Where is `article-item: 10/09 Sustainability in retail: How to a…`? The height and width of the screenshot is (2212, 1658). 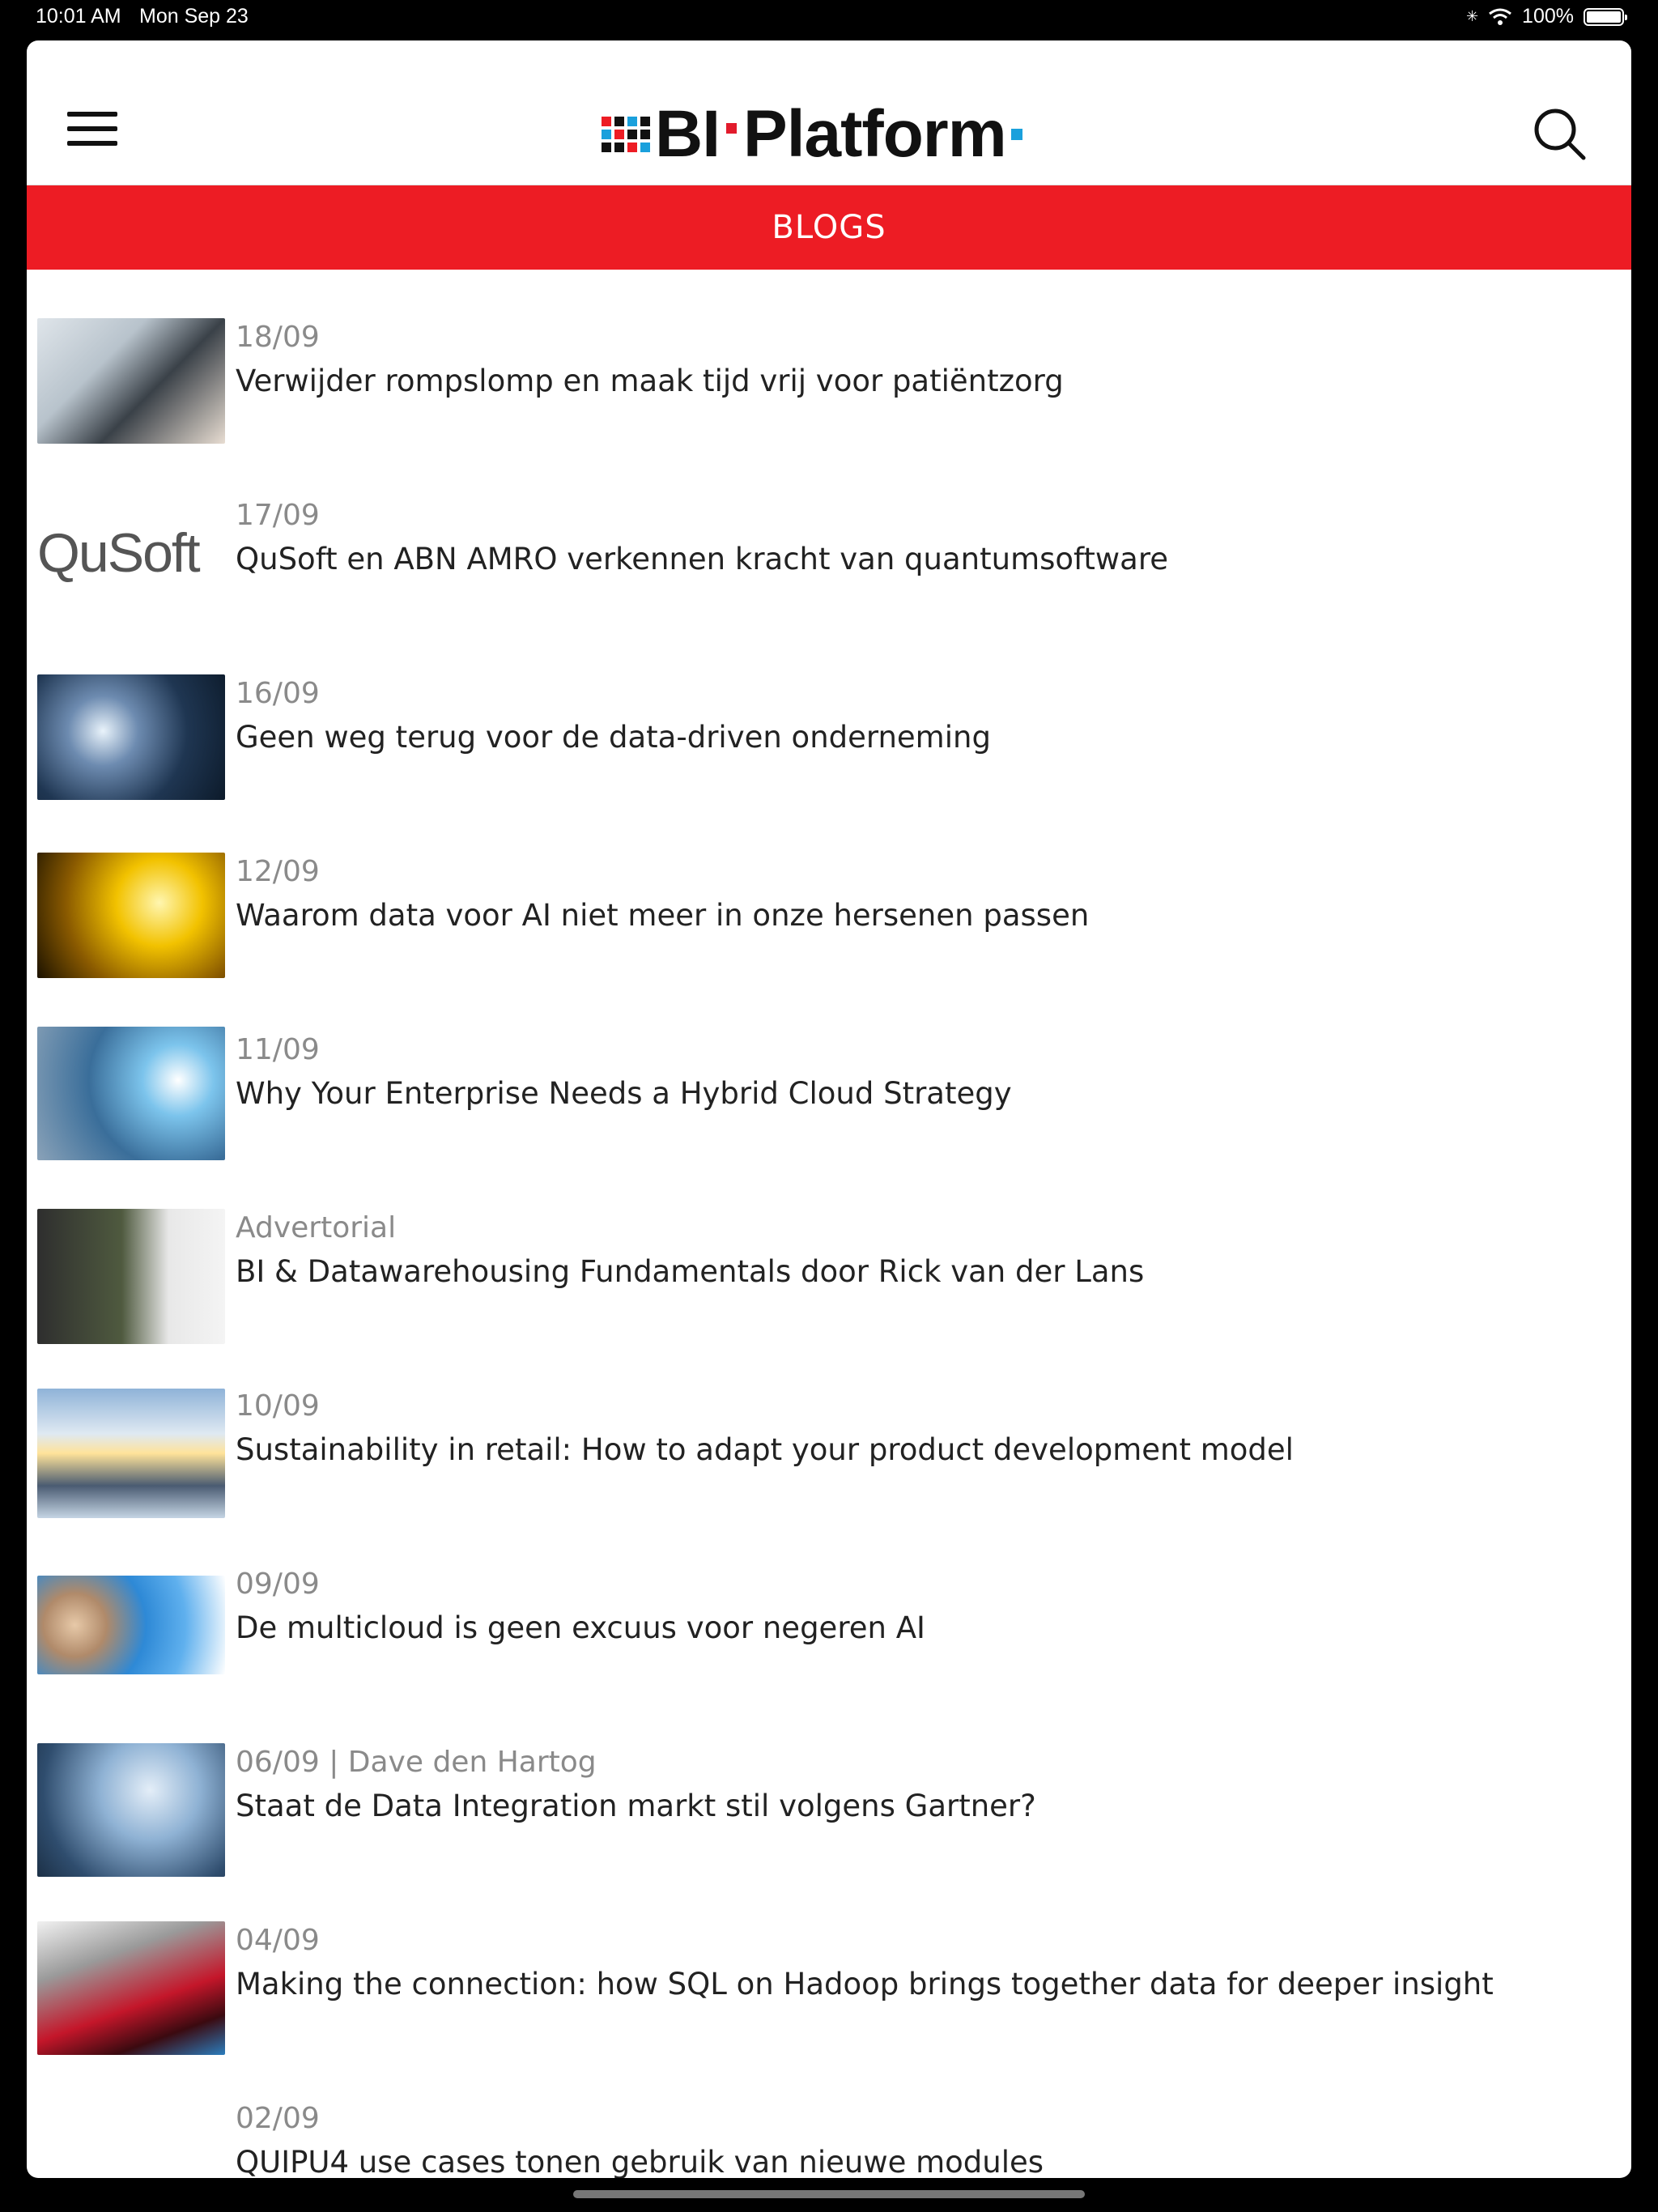
article-item: 10/09 Sustainability in retail: How to a… is located at coordinates (829, 1428).